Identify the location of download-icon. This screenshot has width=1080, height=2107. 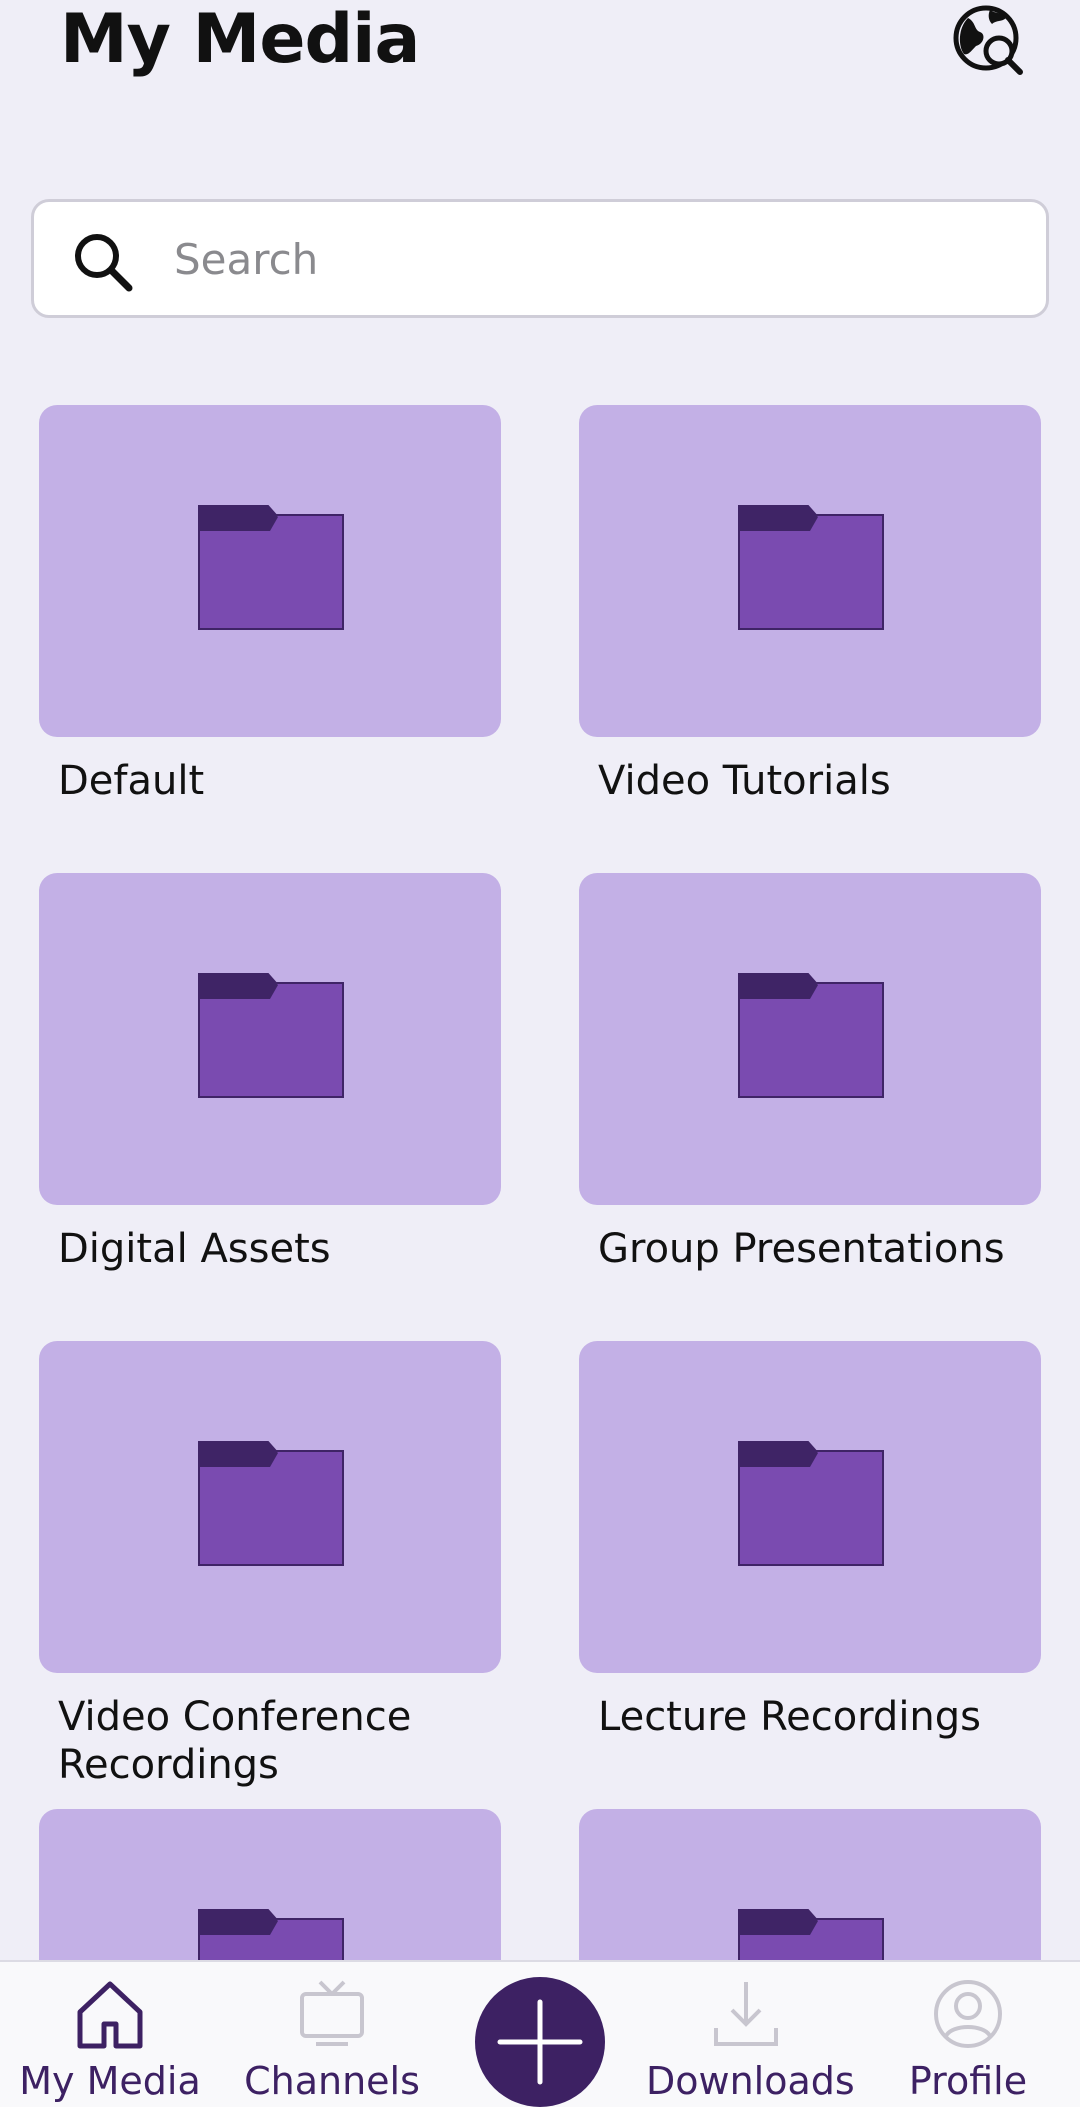
(746, 2014).